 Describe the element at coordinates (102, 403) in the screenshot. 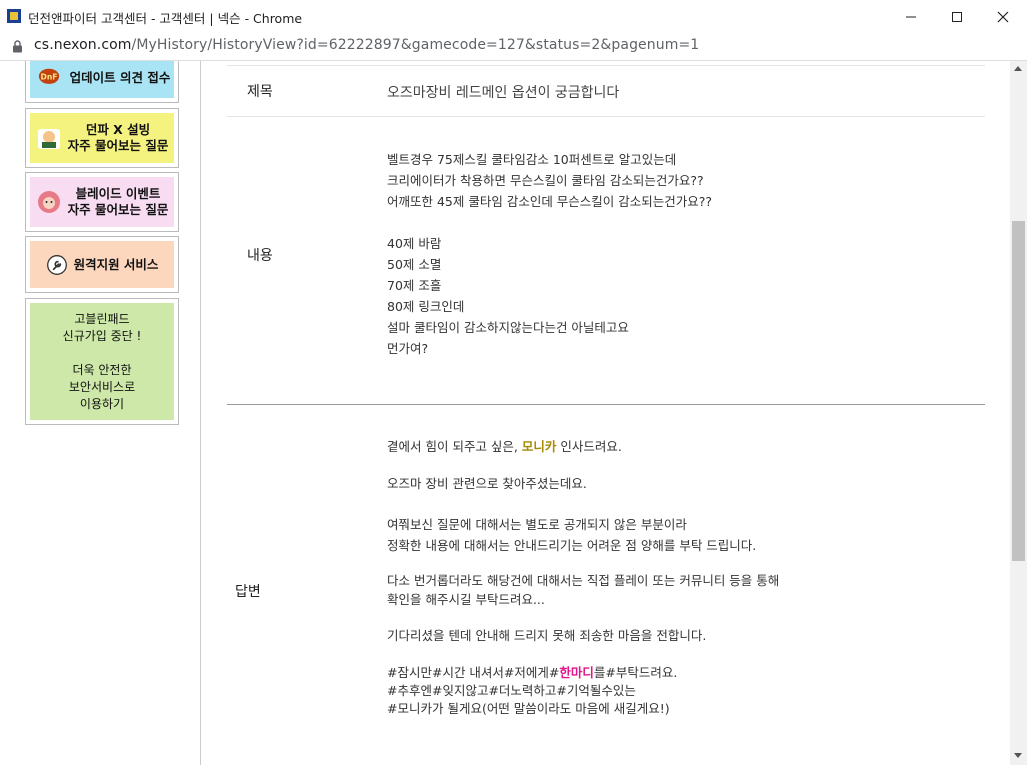

I see `banner-line5: 이용하기` at that location.